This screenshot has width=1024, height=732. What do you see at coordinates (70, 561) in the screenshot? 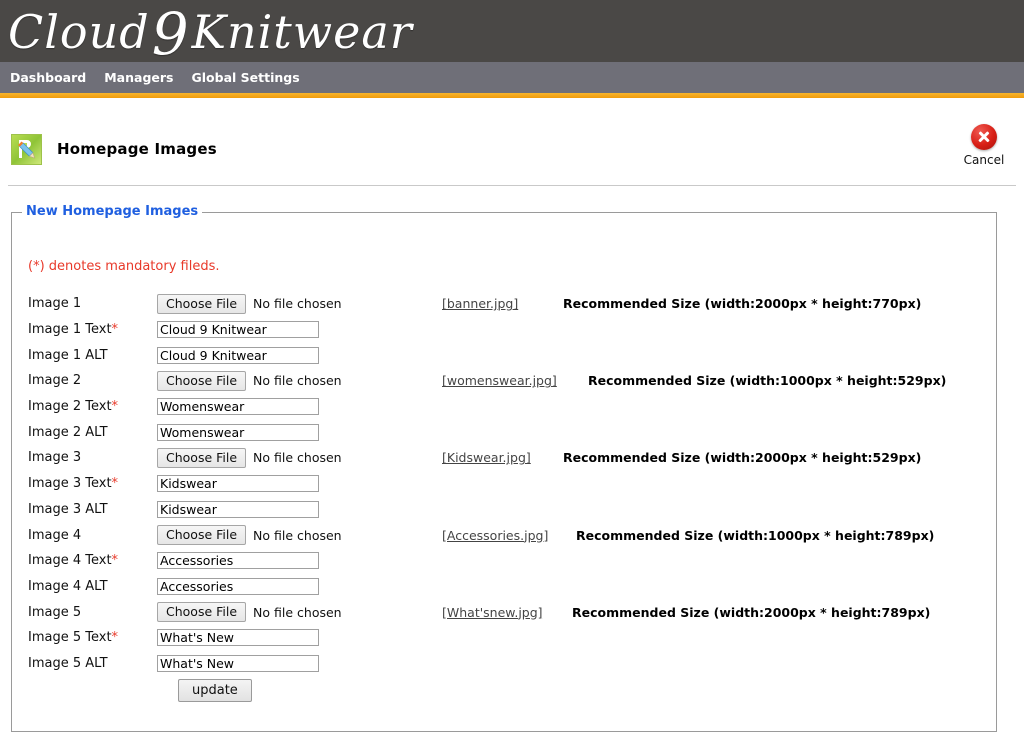
I see `image-text-label-text: Image 4 Text` at bounding box center [70, 561].